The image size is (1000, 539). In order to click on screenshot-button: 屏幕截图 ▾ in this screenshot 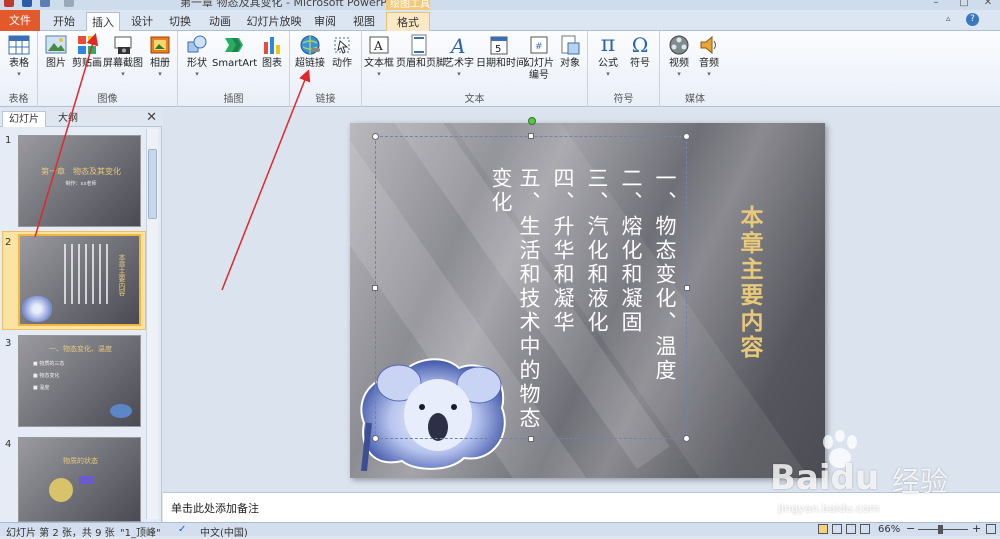, I will do `click(123, 56)`.